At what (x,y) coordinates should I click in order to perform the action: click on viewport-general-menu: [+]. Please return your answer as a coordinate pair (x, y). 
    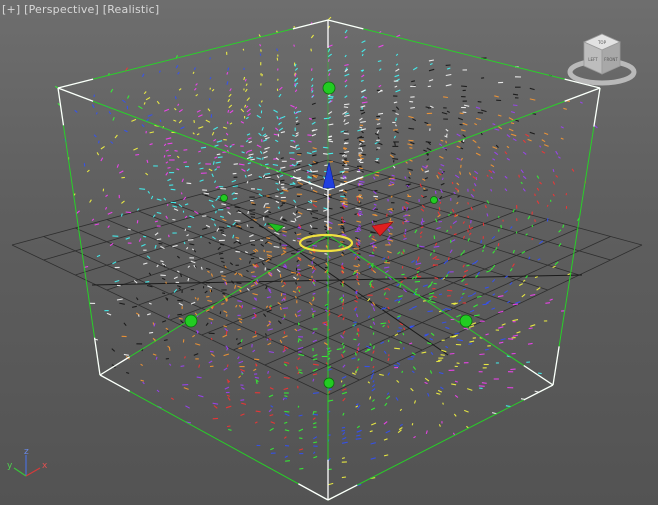
    Looking at the image, I should click on (11, 9).